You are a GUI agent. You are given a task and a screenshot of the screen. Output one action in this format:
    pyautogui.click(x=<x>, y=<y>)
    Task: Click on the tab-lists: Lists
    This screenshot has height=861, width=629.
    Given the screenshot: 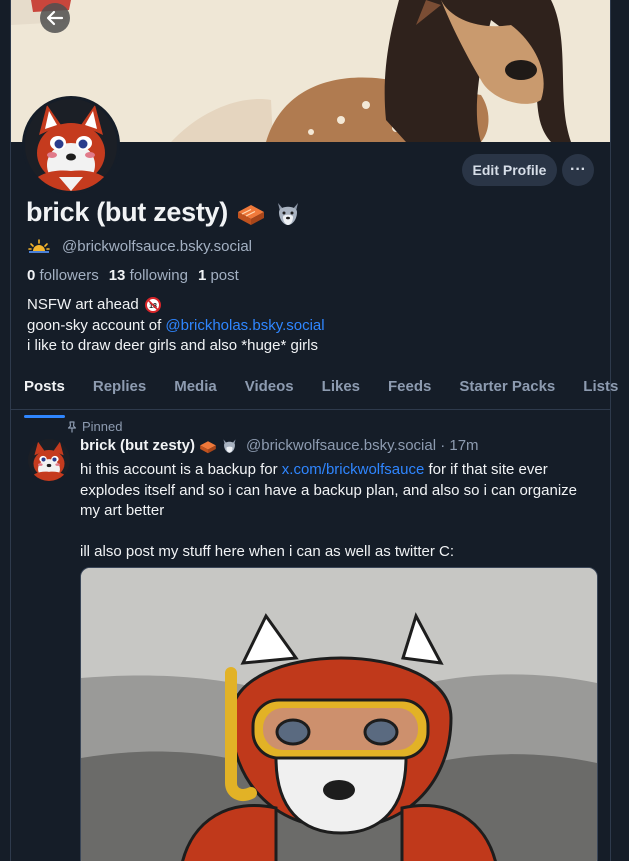 What is the action you would take?
    pyautogui.click(x=600, y=389)
    